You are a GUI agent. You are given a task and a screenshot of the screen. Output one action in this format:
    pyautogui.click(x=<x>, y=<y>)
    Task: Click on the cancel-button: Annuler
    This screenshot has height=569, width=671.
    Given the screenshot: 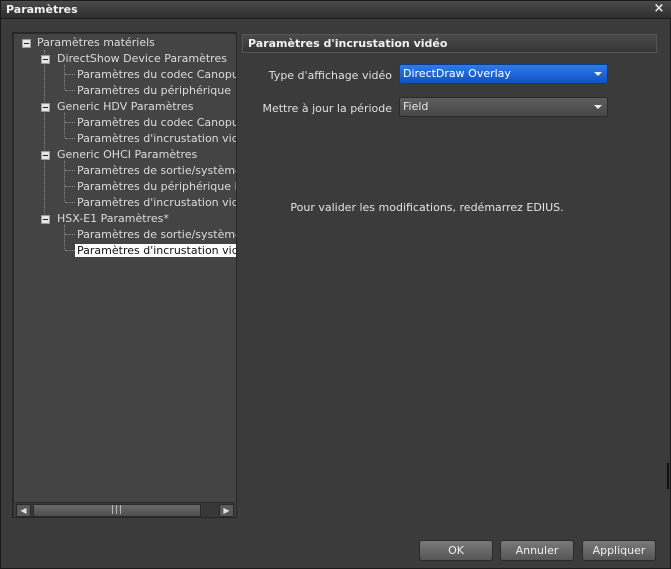 What is the action you would take?
    pyautogui.click(x=537, y=550)
    